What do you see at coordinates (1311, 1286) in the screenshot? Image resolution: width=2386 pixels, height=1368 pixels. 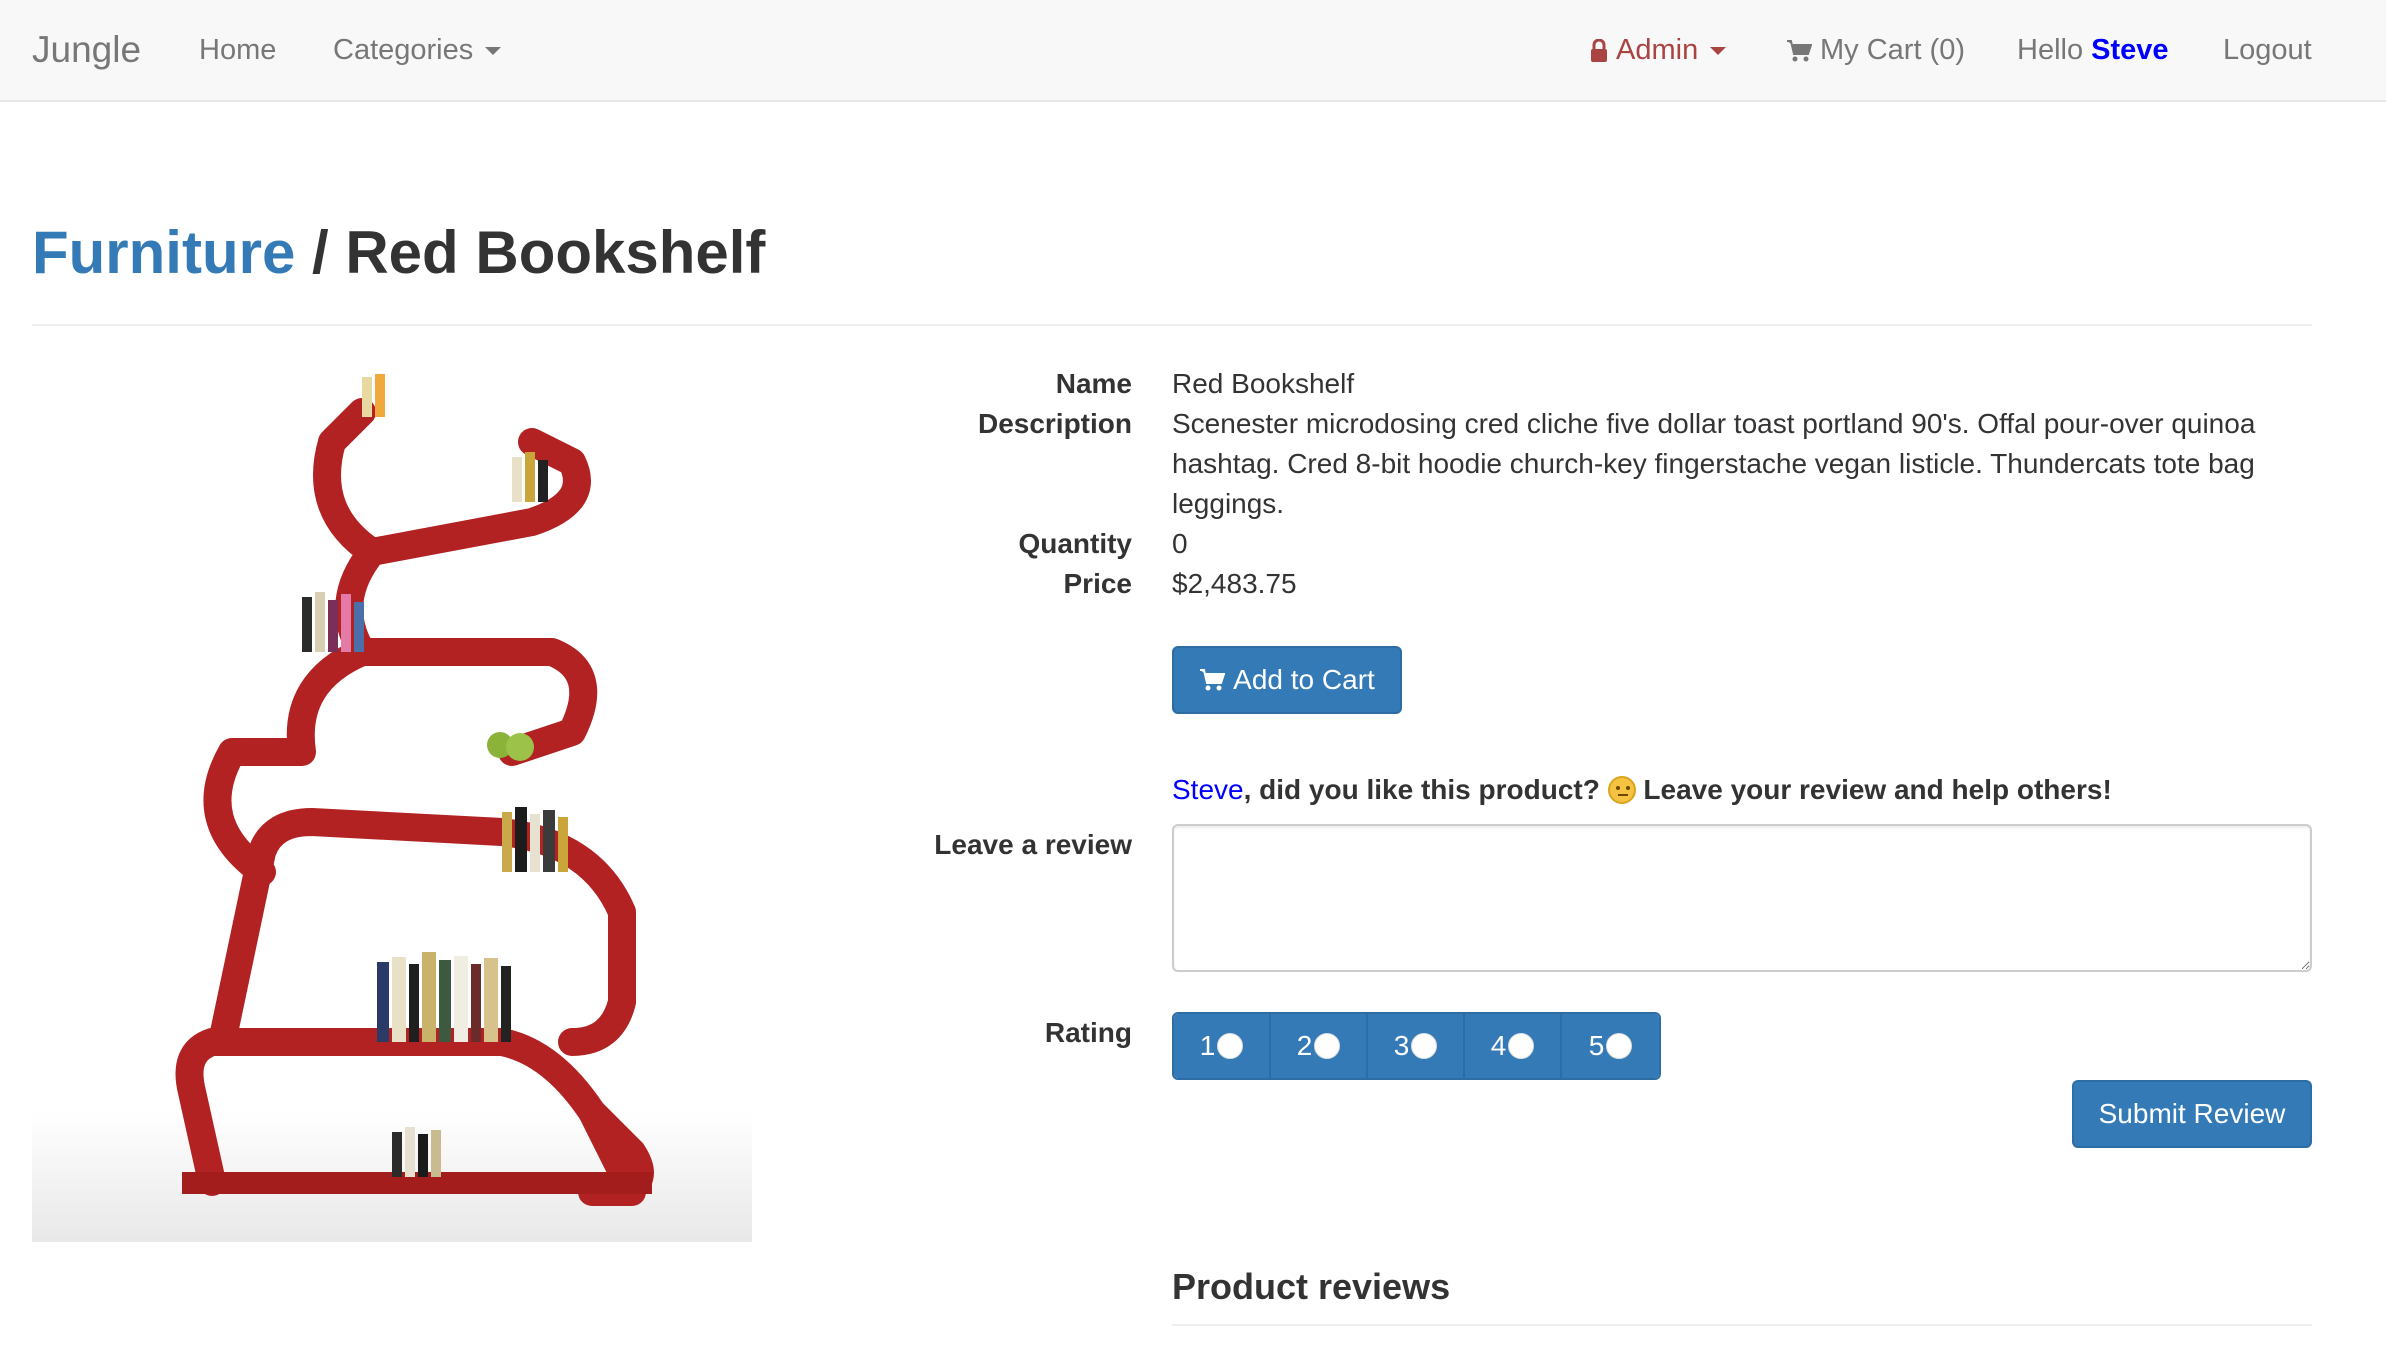 I see `reviews-heading: Product reviews` at bounding box center [1311, 1286].